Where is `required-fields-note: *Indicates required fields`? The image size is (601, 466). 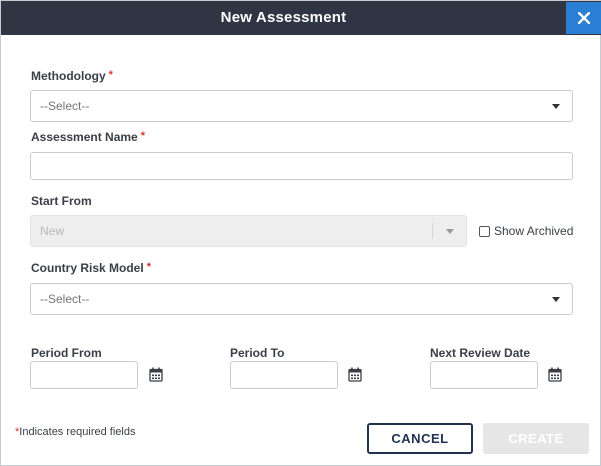
required-fields-note: *Indicates required fields is located at coordinates (75, 432).